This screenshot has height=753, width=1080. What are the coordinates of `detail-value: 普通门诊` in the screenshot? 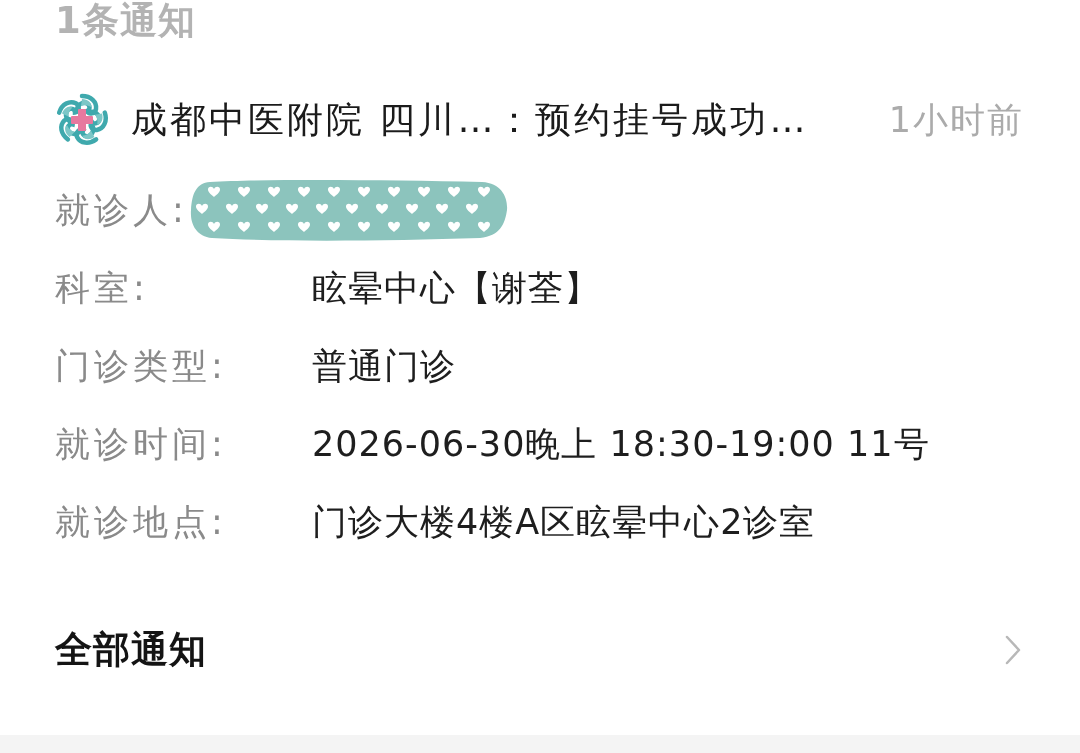 It's located at (384, 366).